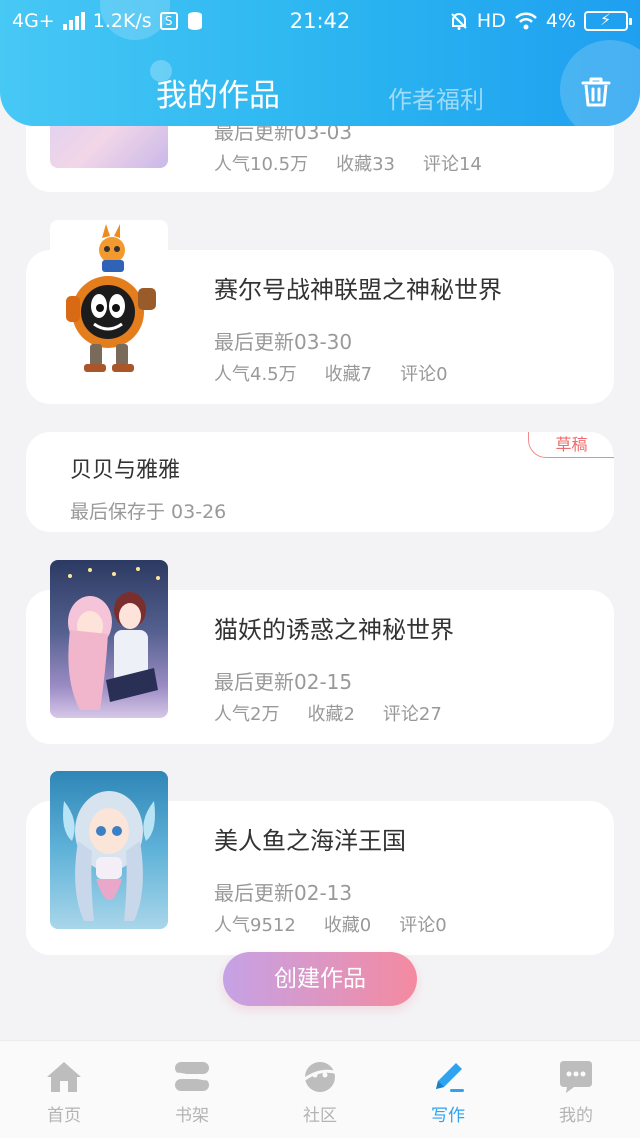 The width and height of the screenshot is (640, 1138). I want to click on battery-percent: 4%, so click(560, 21).